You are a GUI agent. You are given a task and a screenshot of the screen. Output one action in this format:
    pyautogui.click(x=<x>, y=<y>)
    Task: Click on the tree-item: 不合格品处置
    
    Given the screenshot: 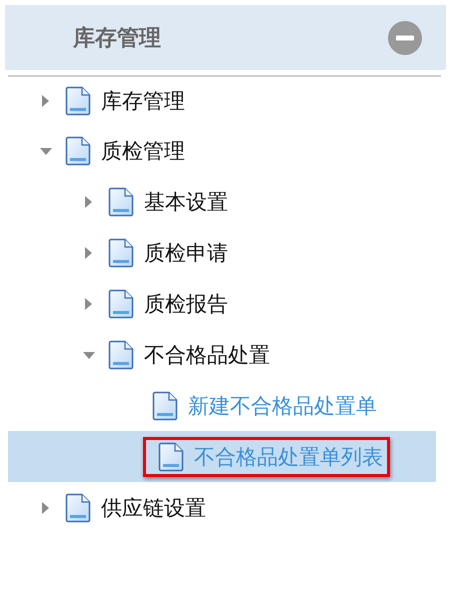 What is the action you would take?
    pyautogui.click(x=207, y=354)
    